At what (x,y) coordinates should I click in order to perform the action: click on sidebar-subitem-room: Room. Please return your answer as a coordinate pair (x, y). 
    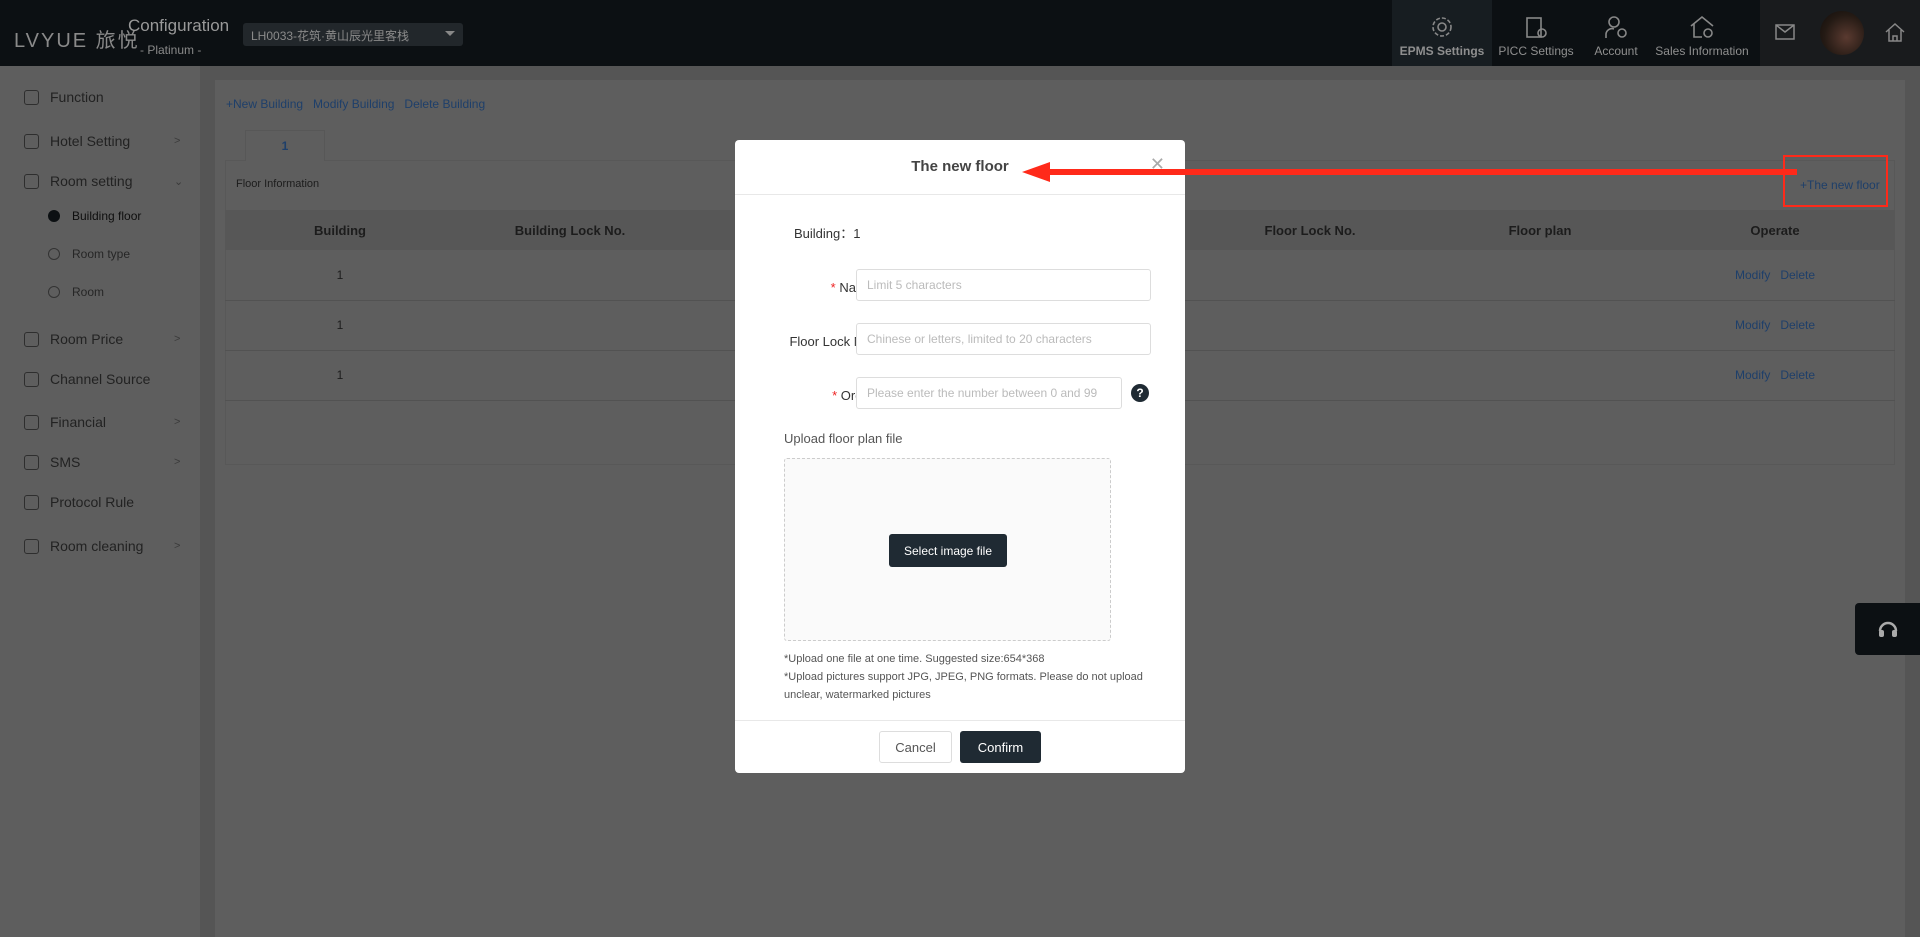
    Looking at the image, I should click on (76, 292).